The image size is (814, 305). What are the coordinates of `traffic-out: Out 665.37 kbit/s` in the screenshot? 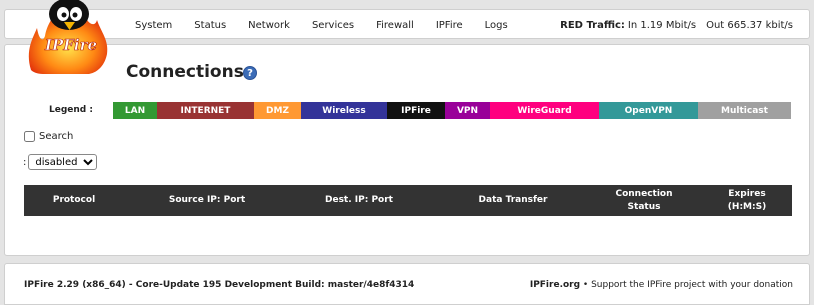 It's located at (749, 25).